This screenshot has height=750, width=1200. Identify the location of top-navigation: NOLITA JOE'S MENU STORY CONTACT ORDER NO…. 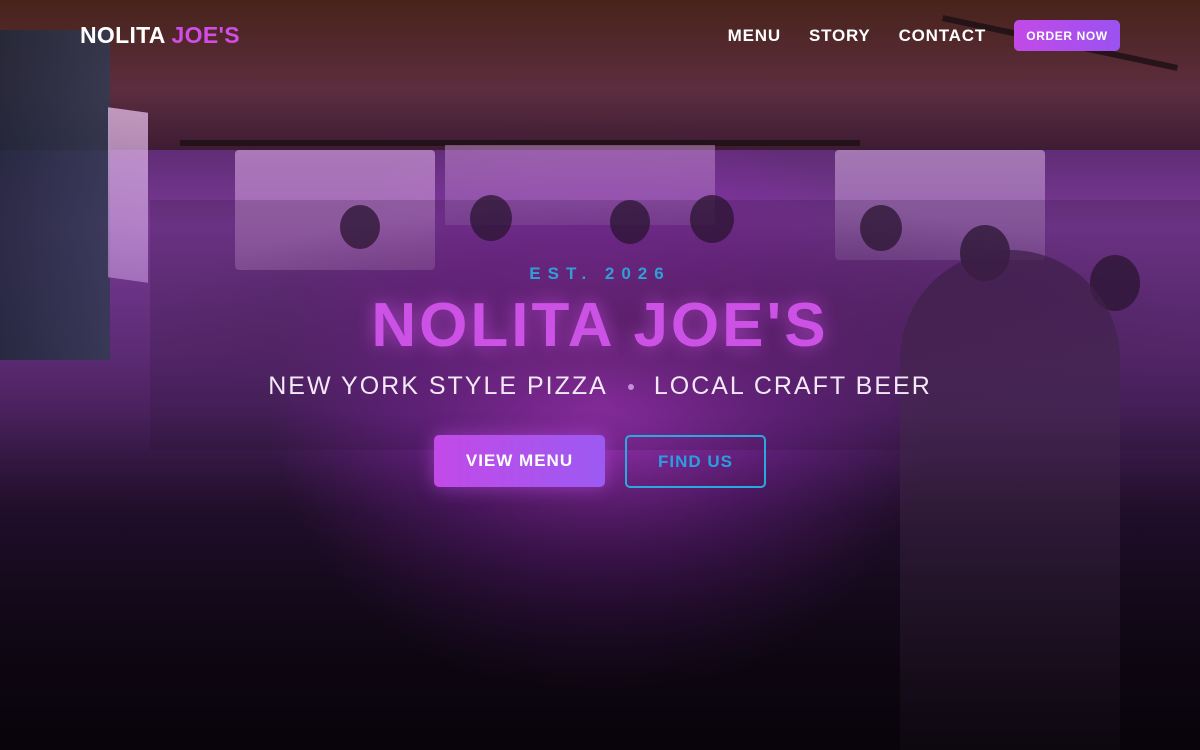
(600, 36).